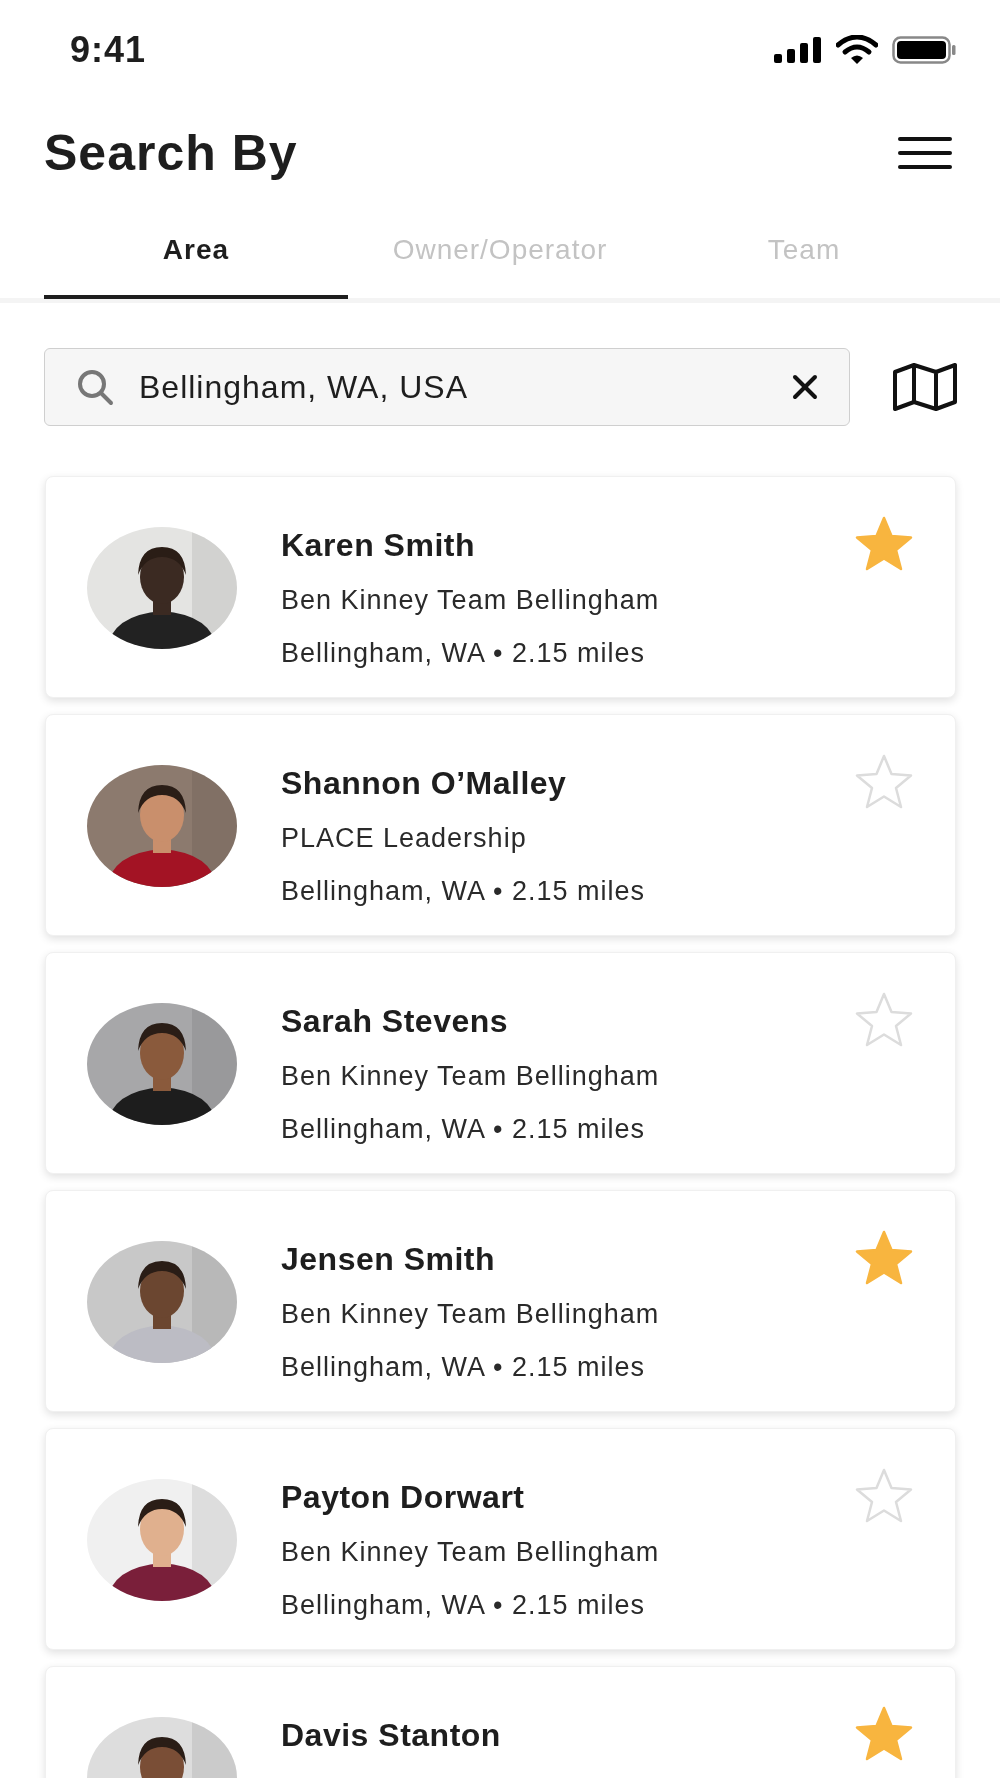 The width and height of the screenshot is (1000, 1778). I want to click on agent-card: Sarah Stevens Ben Kinney Team Bellingham Bellingham, WA • 2.15 miles, so click(500, 1063).